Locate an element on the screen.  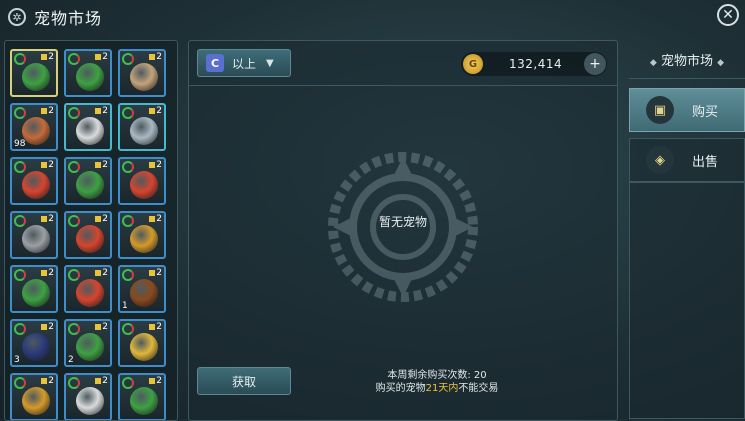
grade-filter-dropdown: C 以上 ▼ is located at coordinates (244, 63).